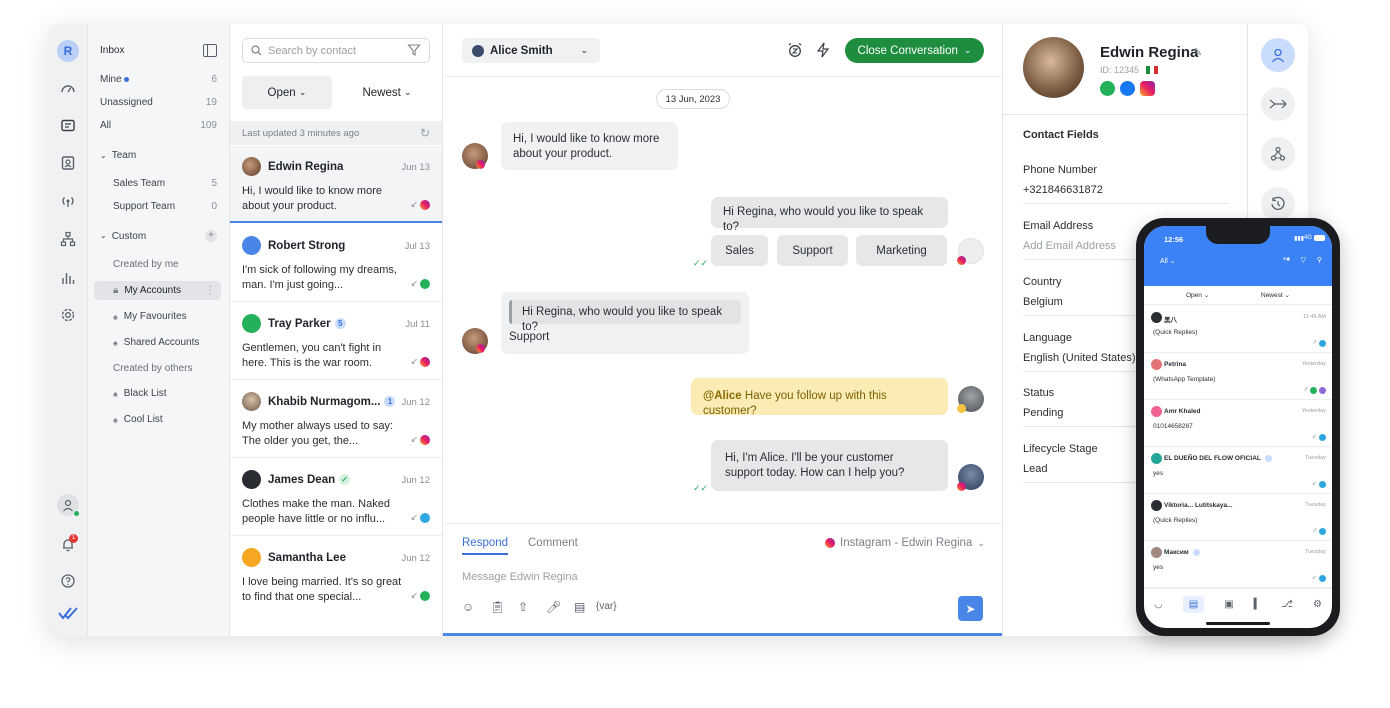 This screenshot has height=708, width=1390. I want to click on phone-filter-dropdown: All ⌄, so click(1168, 261).